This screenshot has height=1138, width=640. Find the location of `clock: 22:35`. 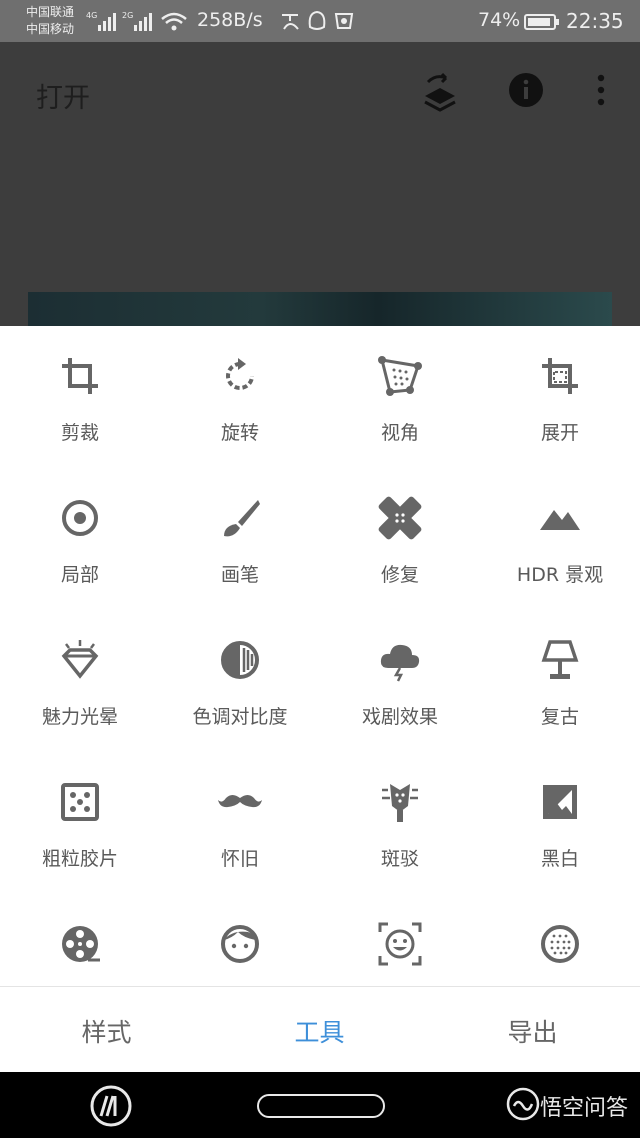

clock: 22:35 is located at coordinates (595, 21).